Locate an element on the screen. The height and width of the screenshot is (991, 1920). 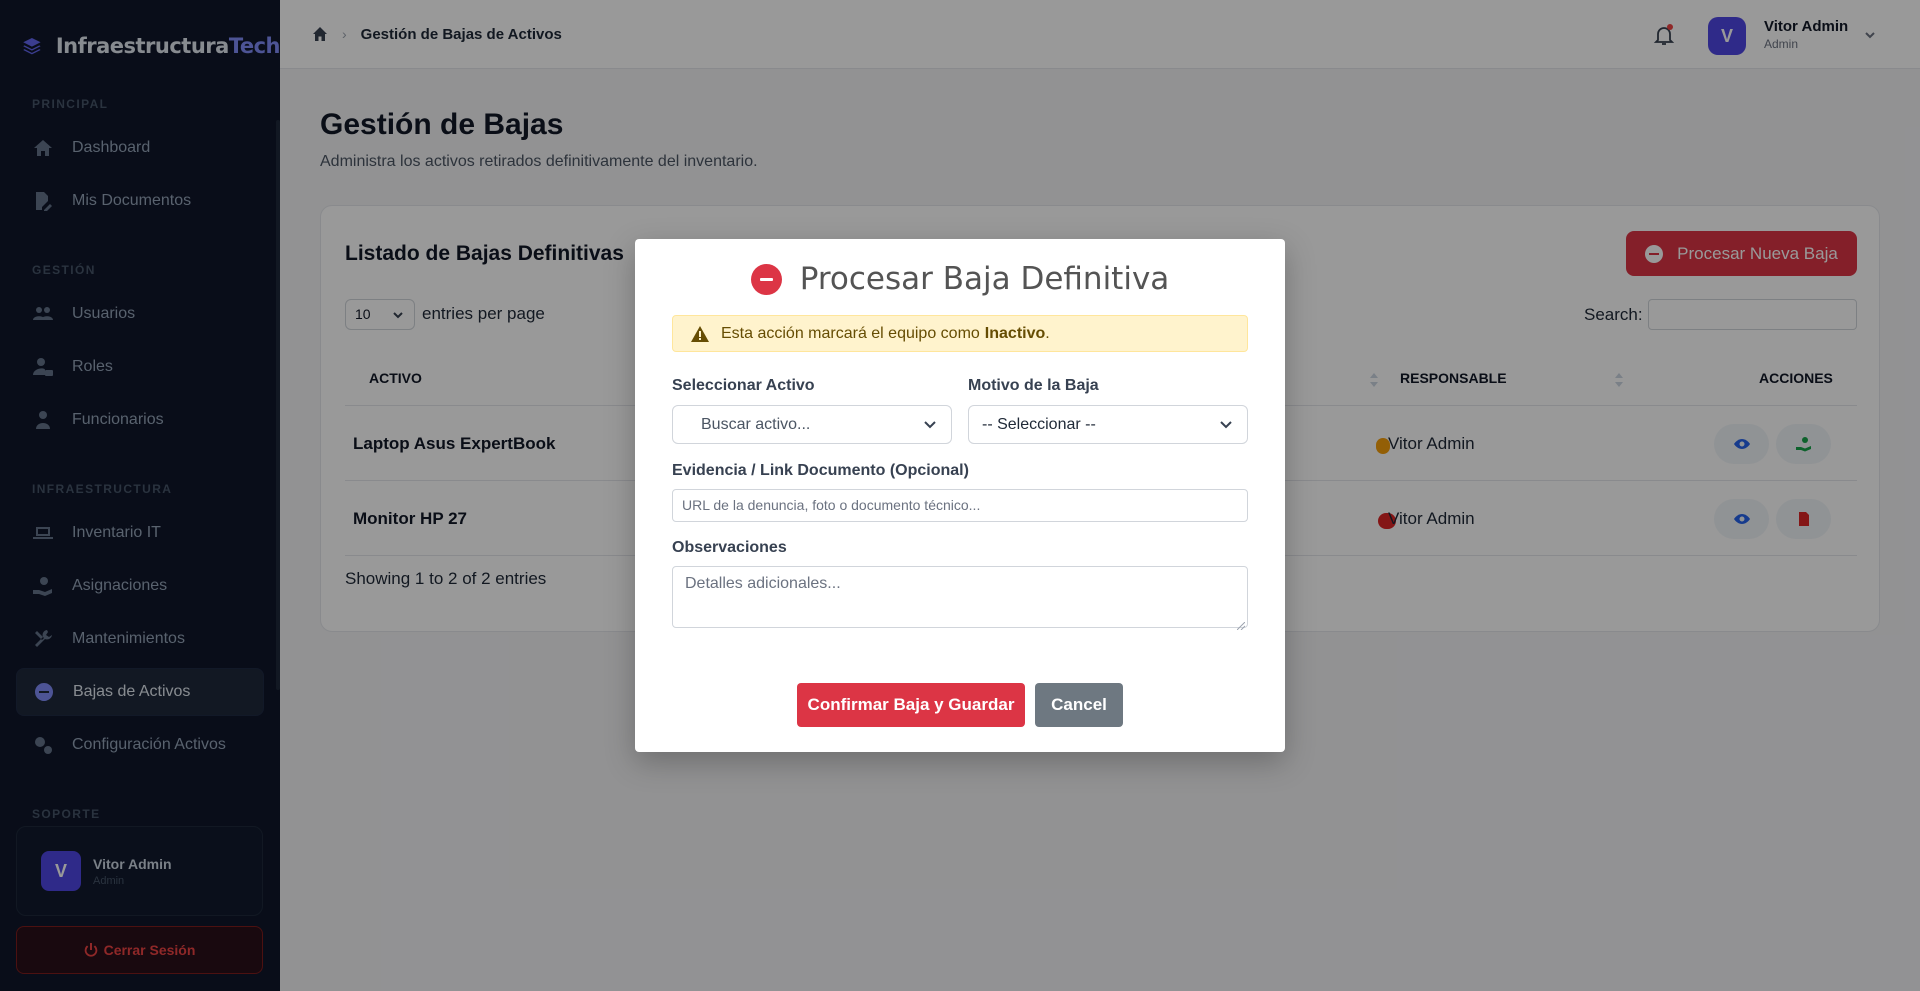
observaciones-label: Observaciones is located at coordinates (729, 547).